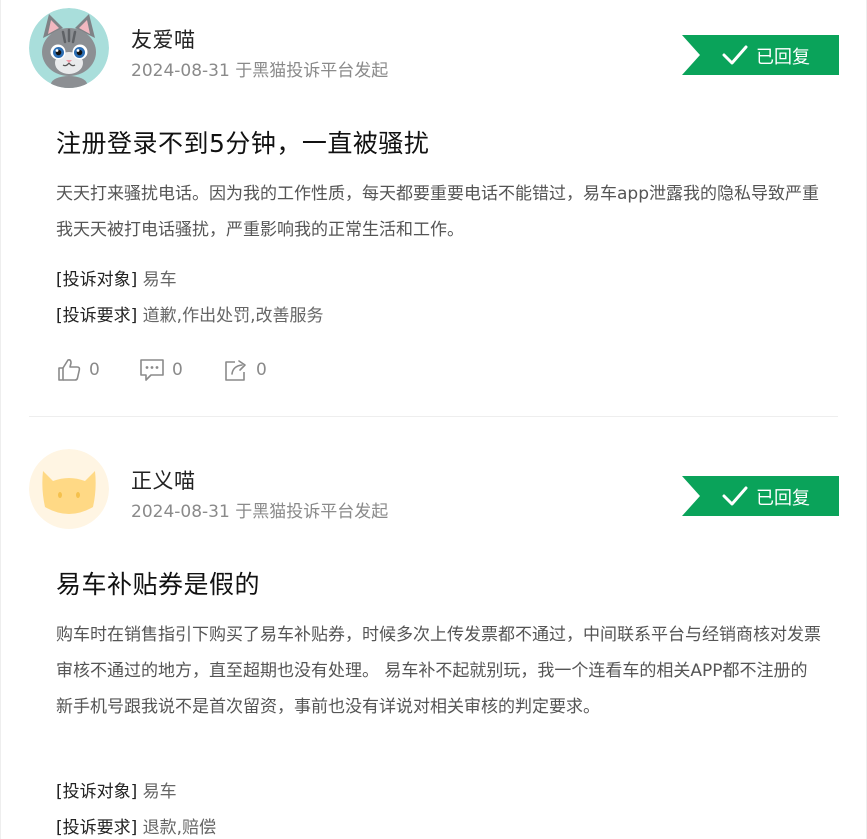 This screenshot has height=839, width=867. I want to click on yellow-cat-avatar-icon, so click(69, 489).